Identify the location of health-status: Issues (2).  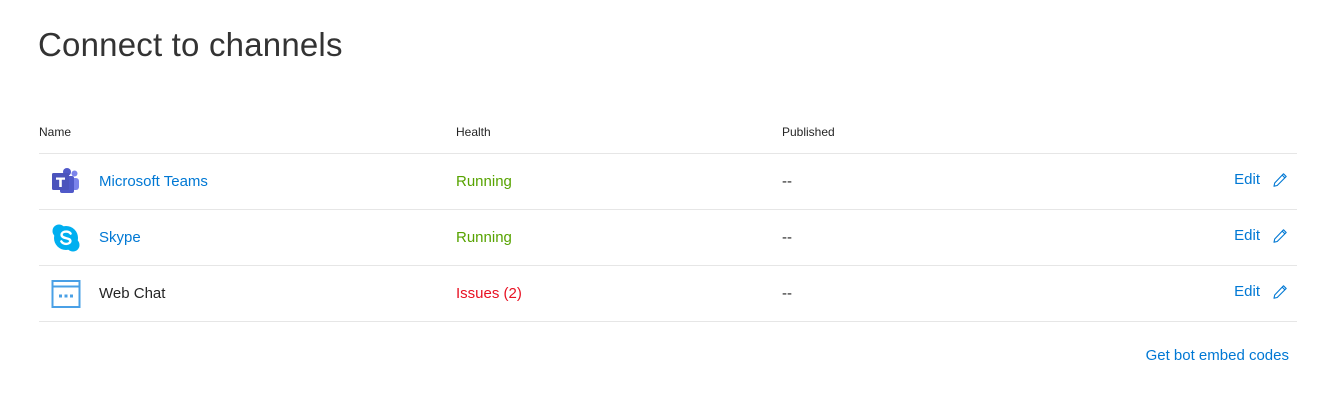
(489, 293).